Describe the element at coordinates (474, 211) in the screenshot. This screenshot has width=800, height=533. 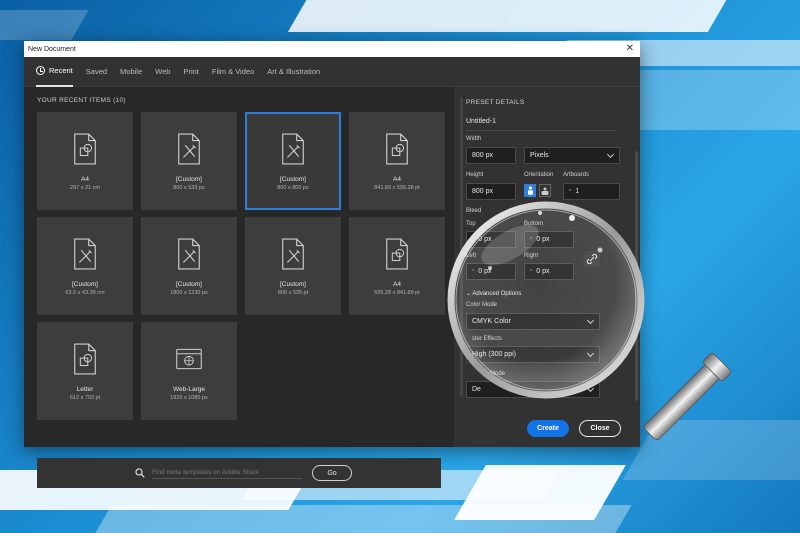
I see `bleed-label: Bleed` at that location.